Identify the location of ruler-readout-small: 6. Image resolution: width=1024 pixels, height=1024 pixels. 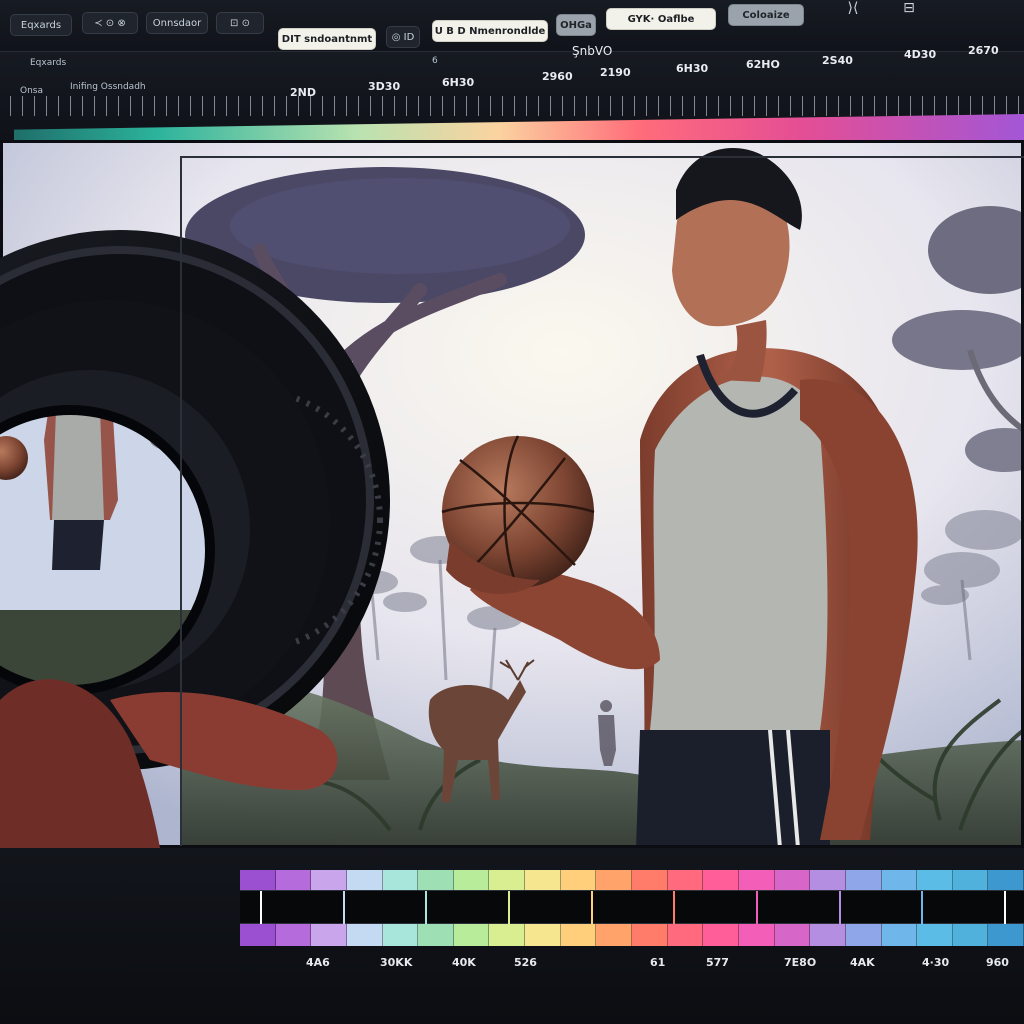
(435, 61).